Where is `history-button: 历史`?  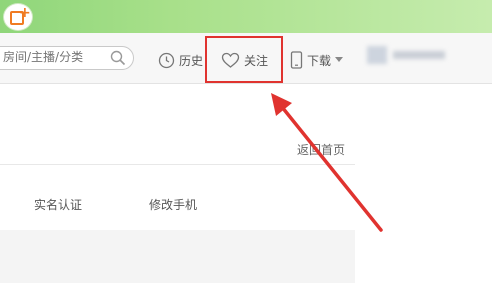 history-button: 历史 is located at coordinates (180, 60).